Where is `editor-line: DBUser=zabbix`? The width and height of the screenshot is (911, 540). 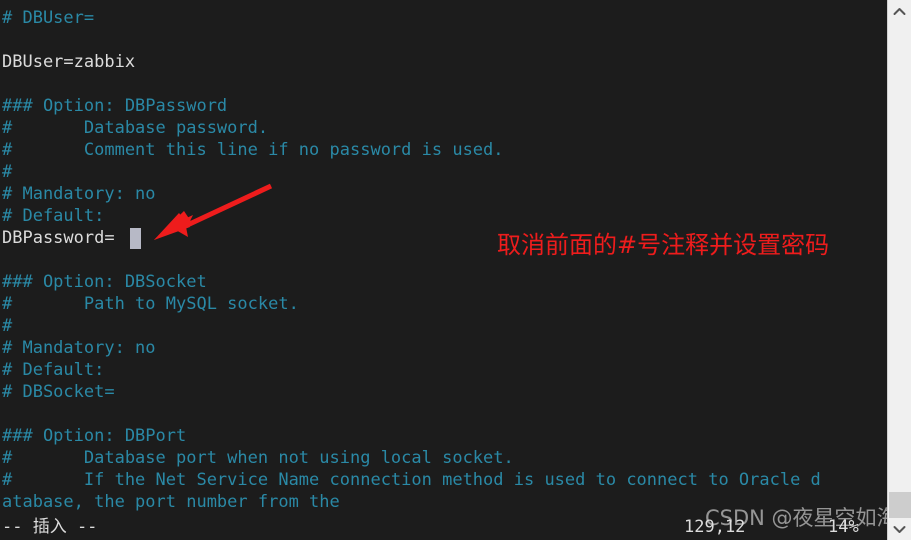 editor-line: DBUser=zabbix is located at coordinates (69, 62).